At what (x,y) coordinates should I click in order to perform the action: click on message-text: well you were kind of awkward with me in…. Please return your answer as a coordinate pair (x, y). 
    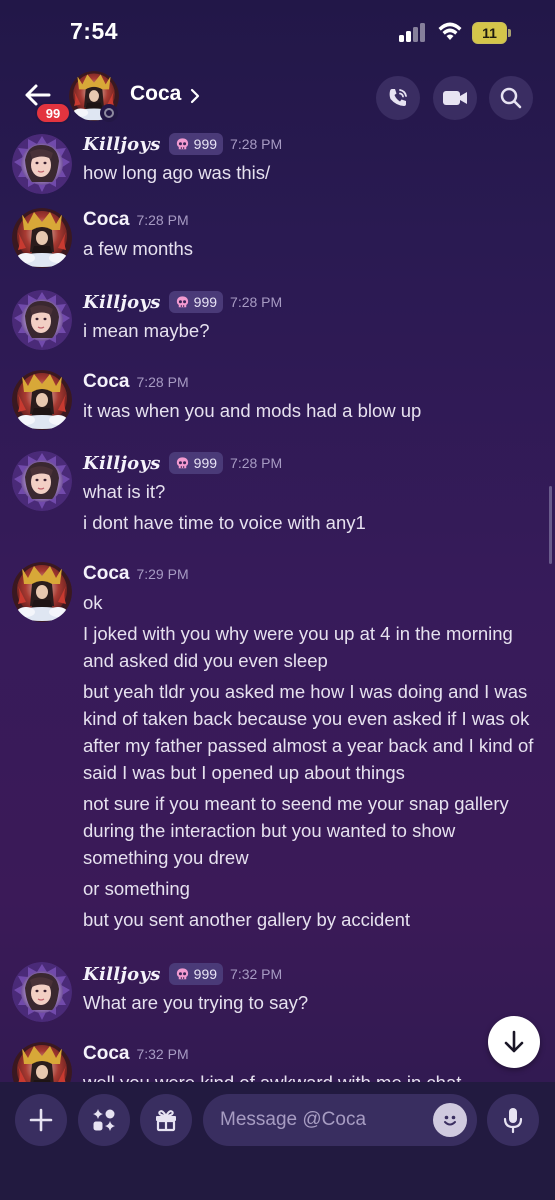
    Looking at the image, I should click on (313, 1075).